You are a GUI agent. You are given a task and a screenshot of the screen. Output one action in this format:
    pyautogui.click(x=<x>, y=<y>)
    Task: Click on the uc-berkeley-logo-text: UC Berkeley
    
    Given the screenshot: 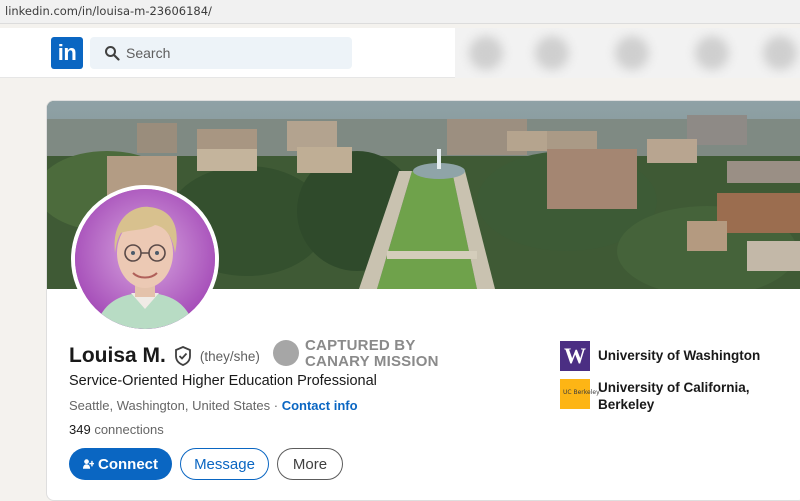 What is the action you would take?
    pyautogui.click(x=581, y=392)
    